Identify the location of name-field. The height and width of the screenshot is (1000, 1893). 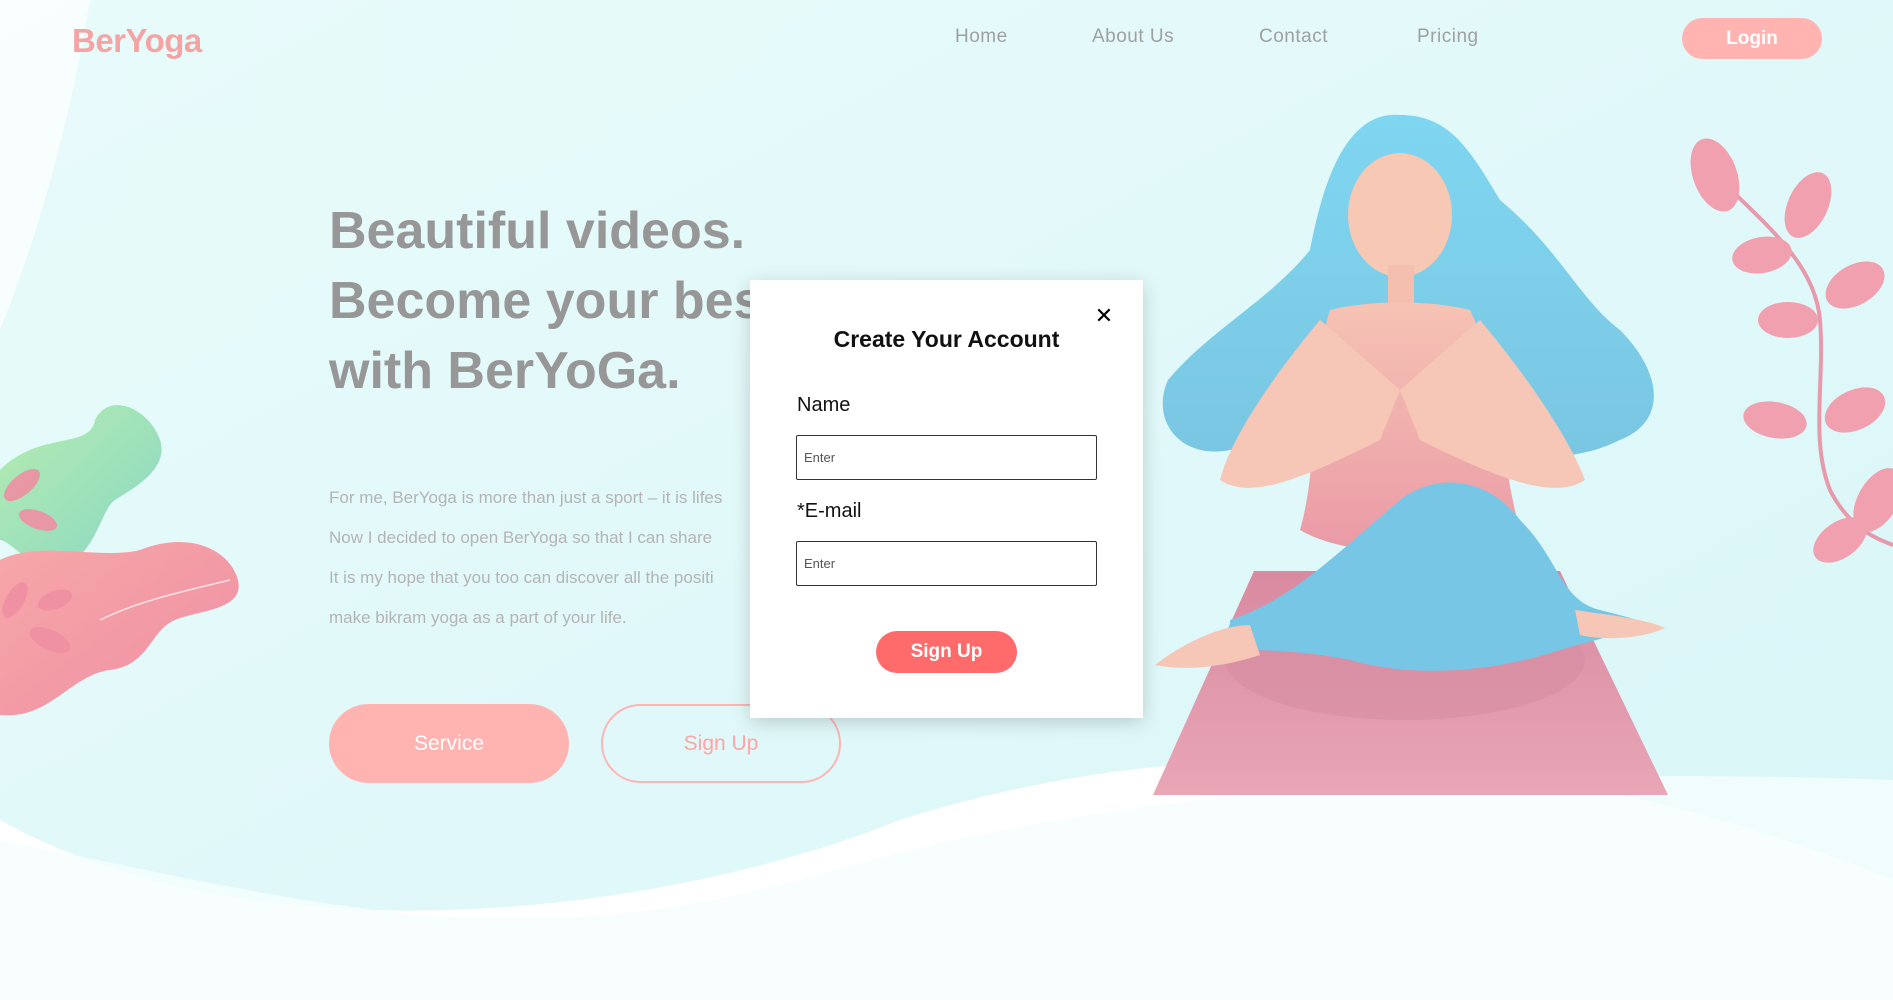
(946, 457).